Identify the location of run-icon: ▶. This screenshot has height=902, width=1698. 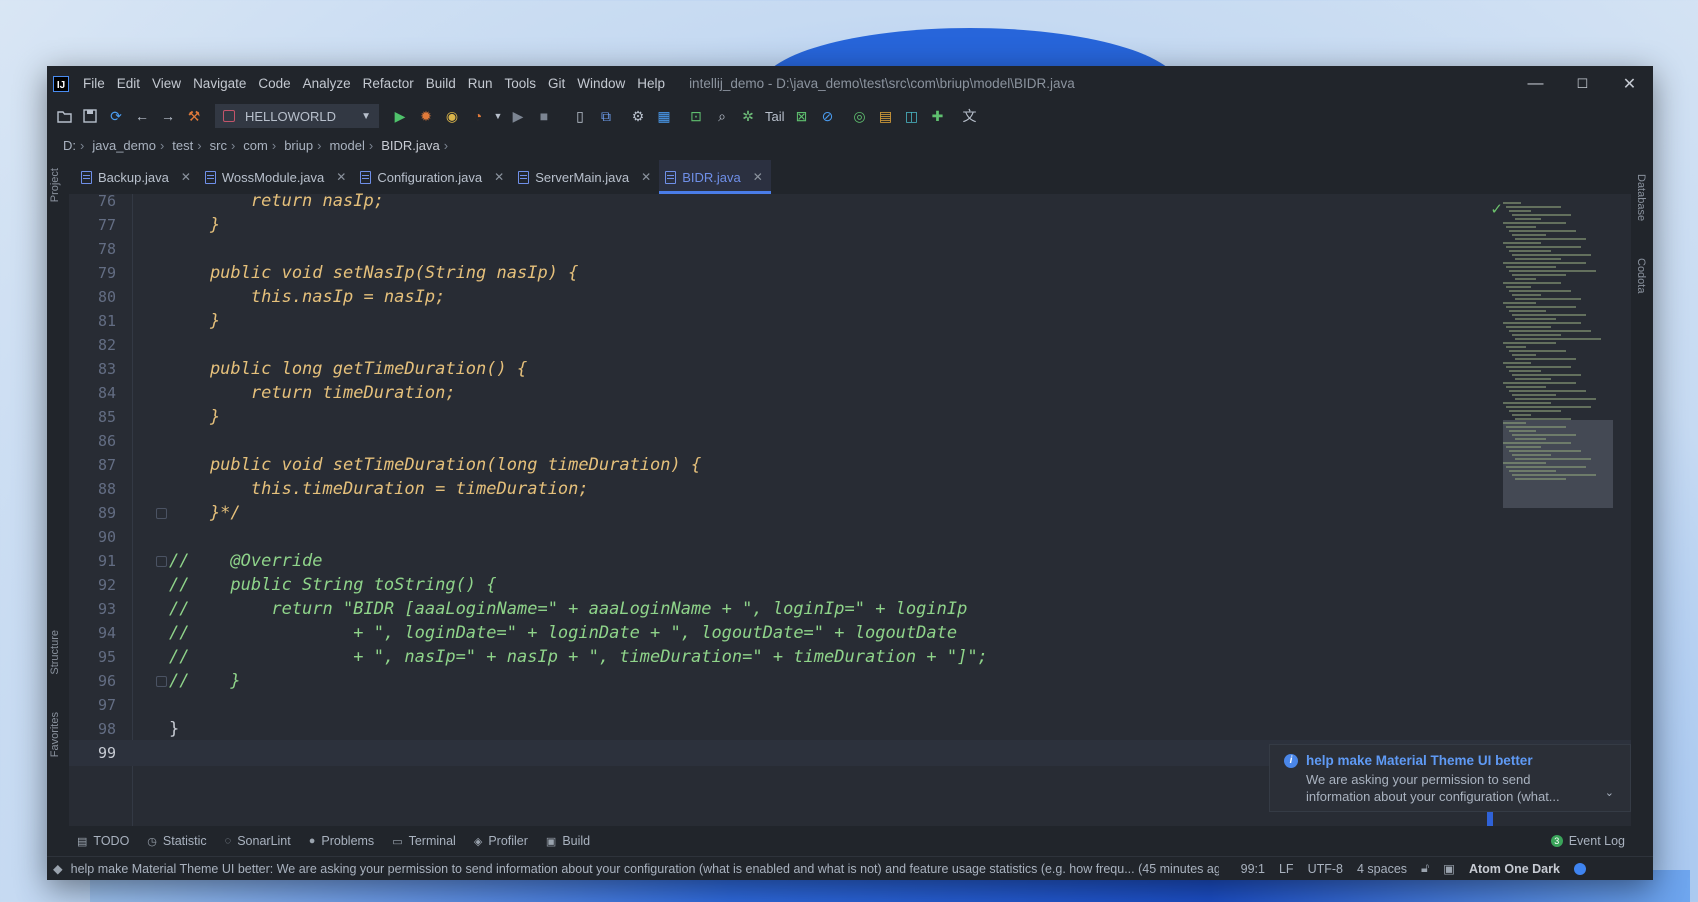
(400, 116).